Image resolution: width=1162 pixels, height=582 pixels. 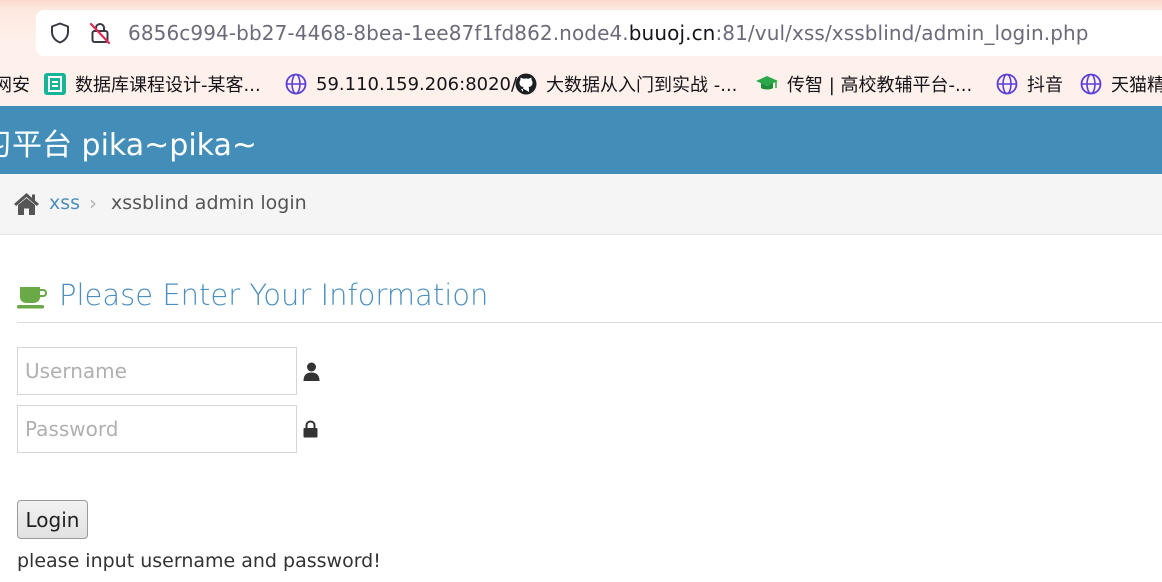 I want to click on lock-crossed-icon, so click(x=100, y=33).